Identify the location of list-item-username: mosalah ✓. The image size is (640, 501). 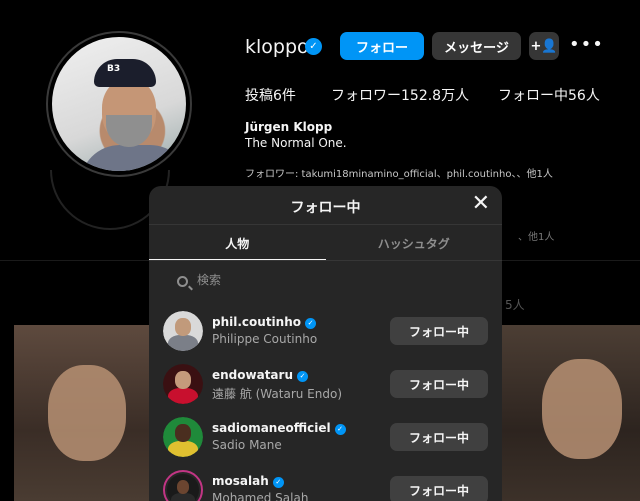
(248, 481).